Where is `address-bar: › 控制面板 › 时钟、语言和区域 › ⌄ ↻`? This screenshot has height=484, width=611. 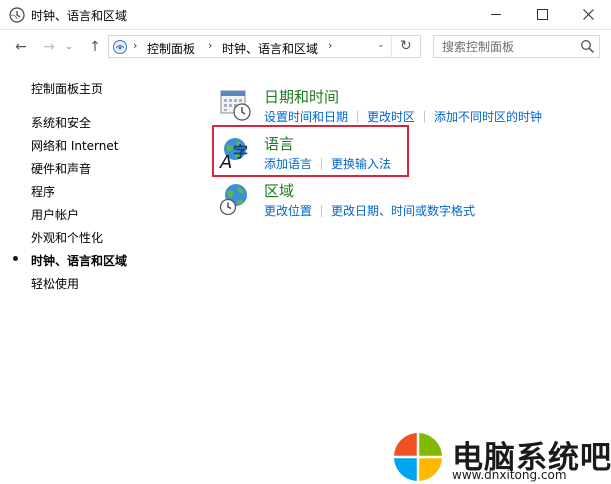
address-bar: › 控制面板 › 时钟、语言和区域 › ⌄ ↻ is located at coordinates (264, 46).